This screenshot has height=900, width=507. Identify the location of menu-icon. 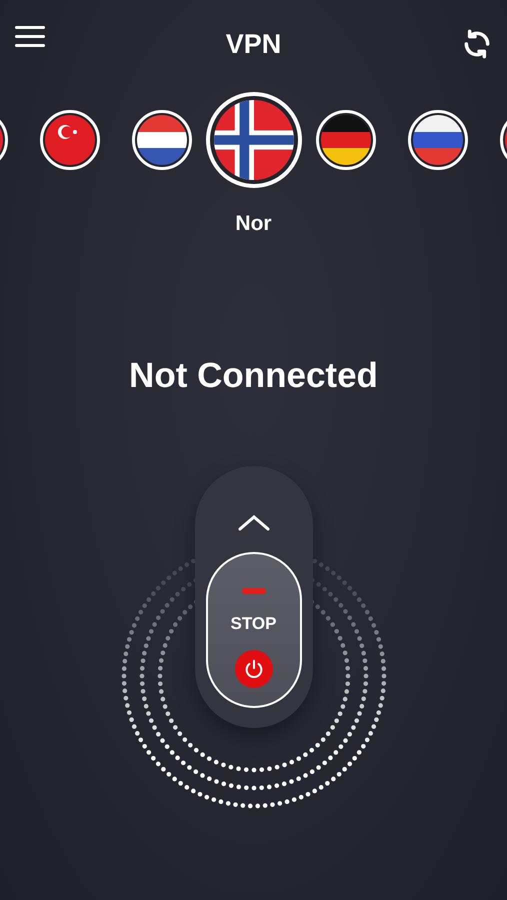
(30, 37).